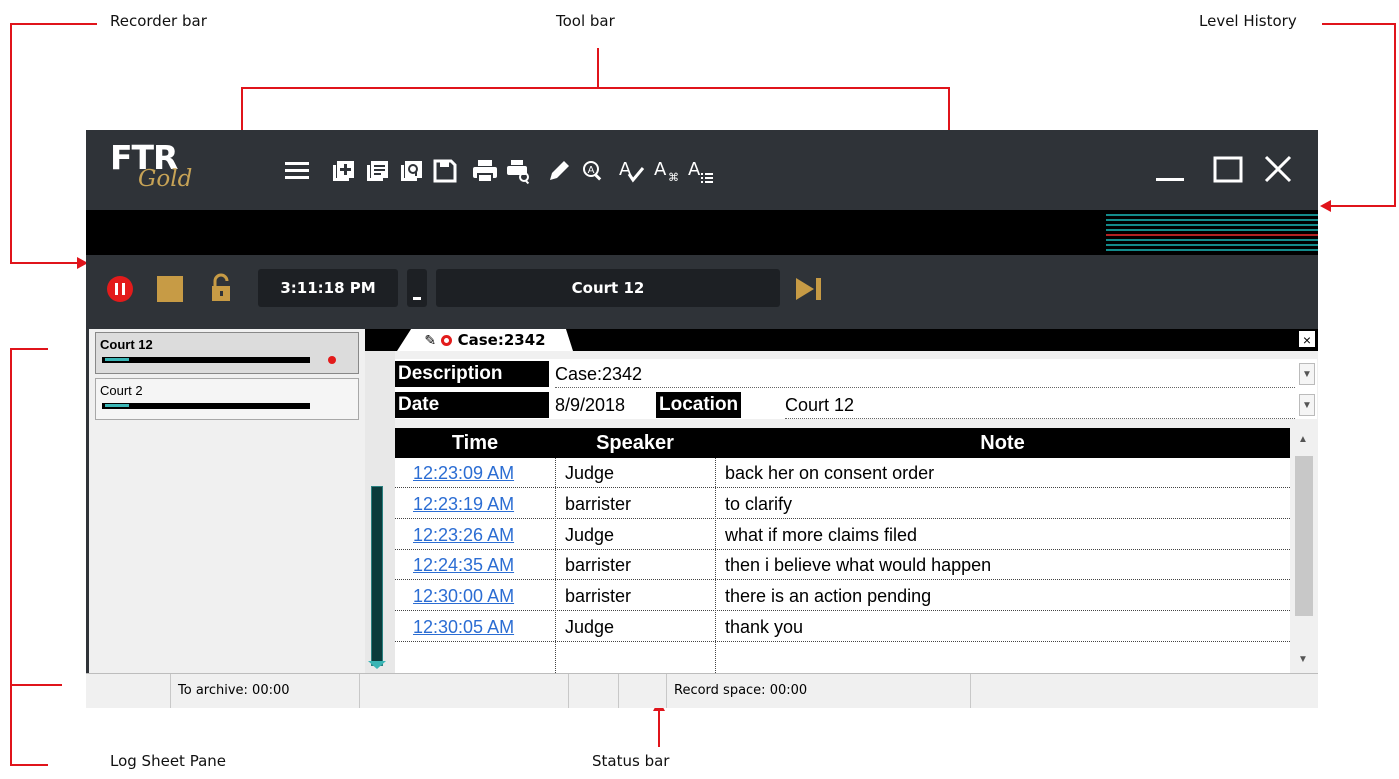 The height and width of the screenshot is (779, 1399). I want to click on svg-text: A, so click(694, 169).